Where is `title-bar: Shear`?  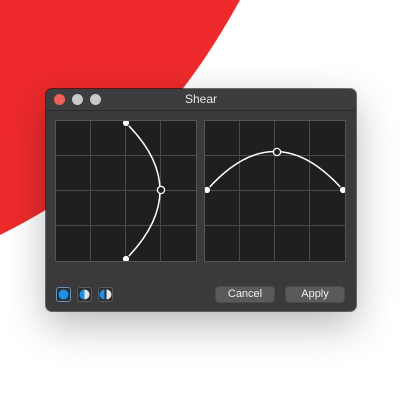
title-bar: Shear is located at coordinates (201, 100).